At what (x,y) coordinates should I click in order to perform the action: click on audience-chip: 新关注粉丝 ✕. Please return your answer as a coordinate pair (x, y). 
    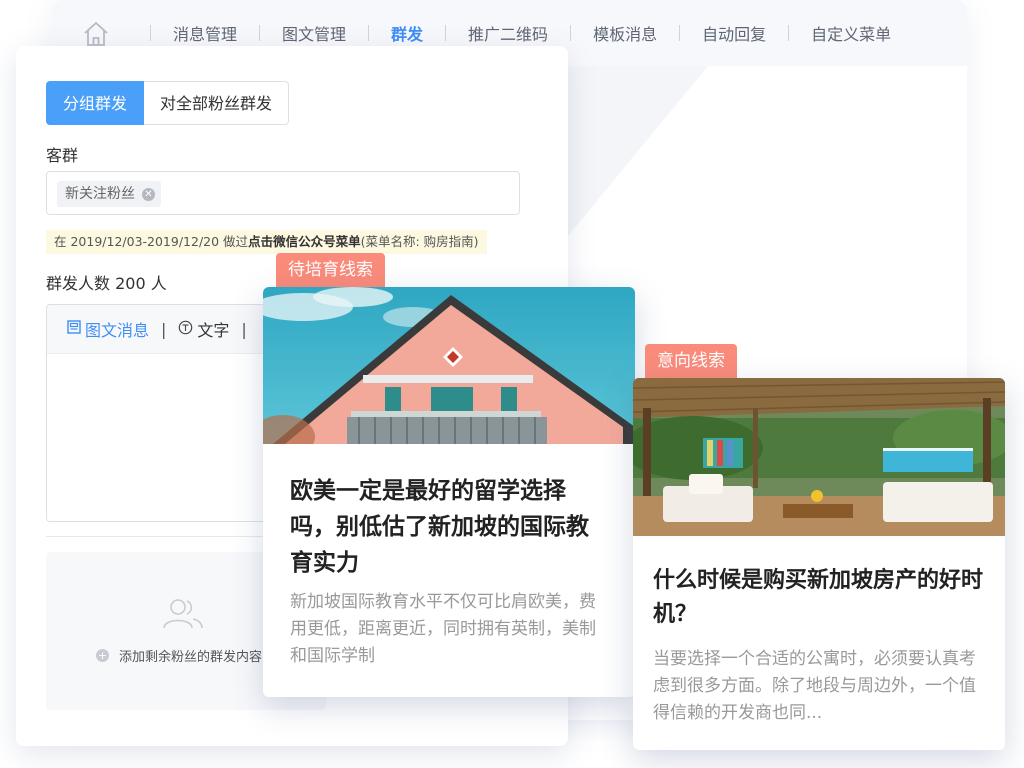
    Looking at the image, I should click on (109, 194).